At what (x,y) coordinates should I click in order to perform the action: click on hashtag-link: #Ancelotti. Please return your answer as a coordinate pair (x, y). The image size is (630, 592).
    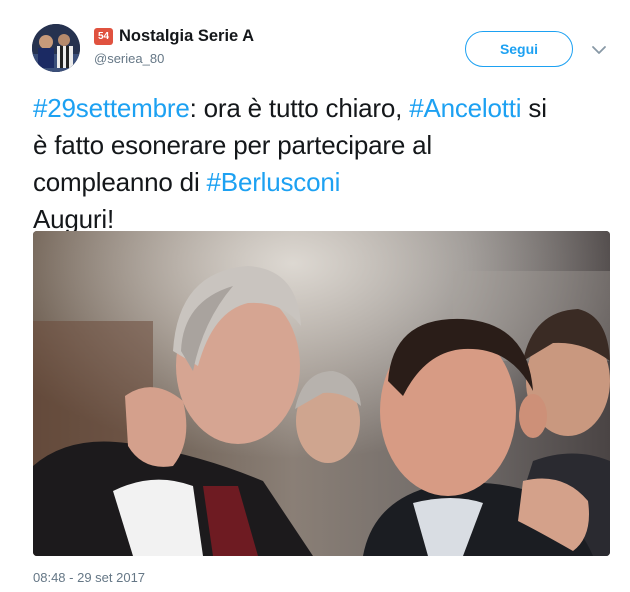
    Looking at the image, I should click on (465, 108).